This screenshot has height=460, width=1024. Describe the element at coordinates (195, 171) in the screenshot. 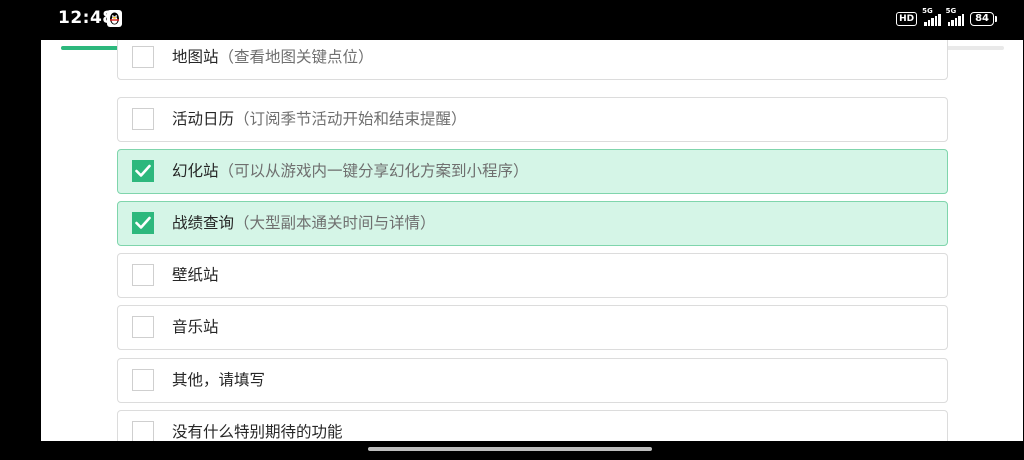

I see `option-label: 幻化站` at that location.